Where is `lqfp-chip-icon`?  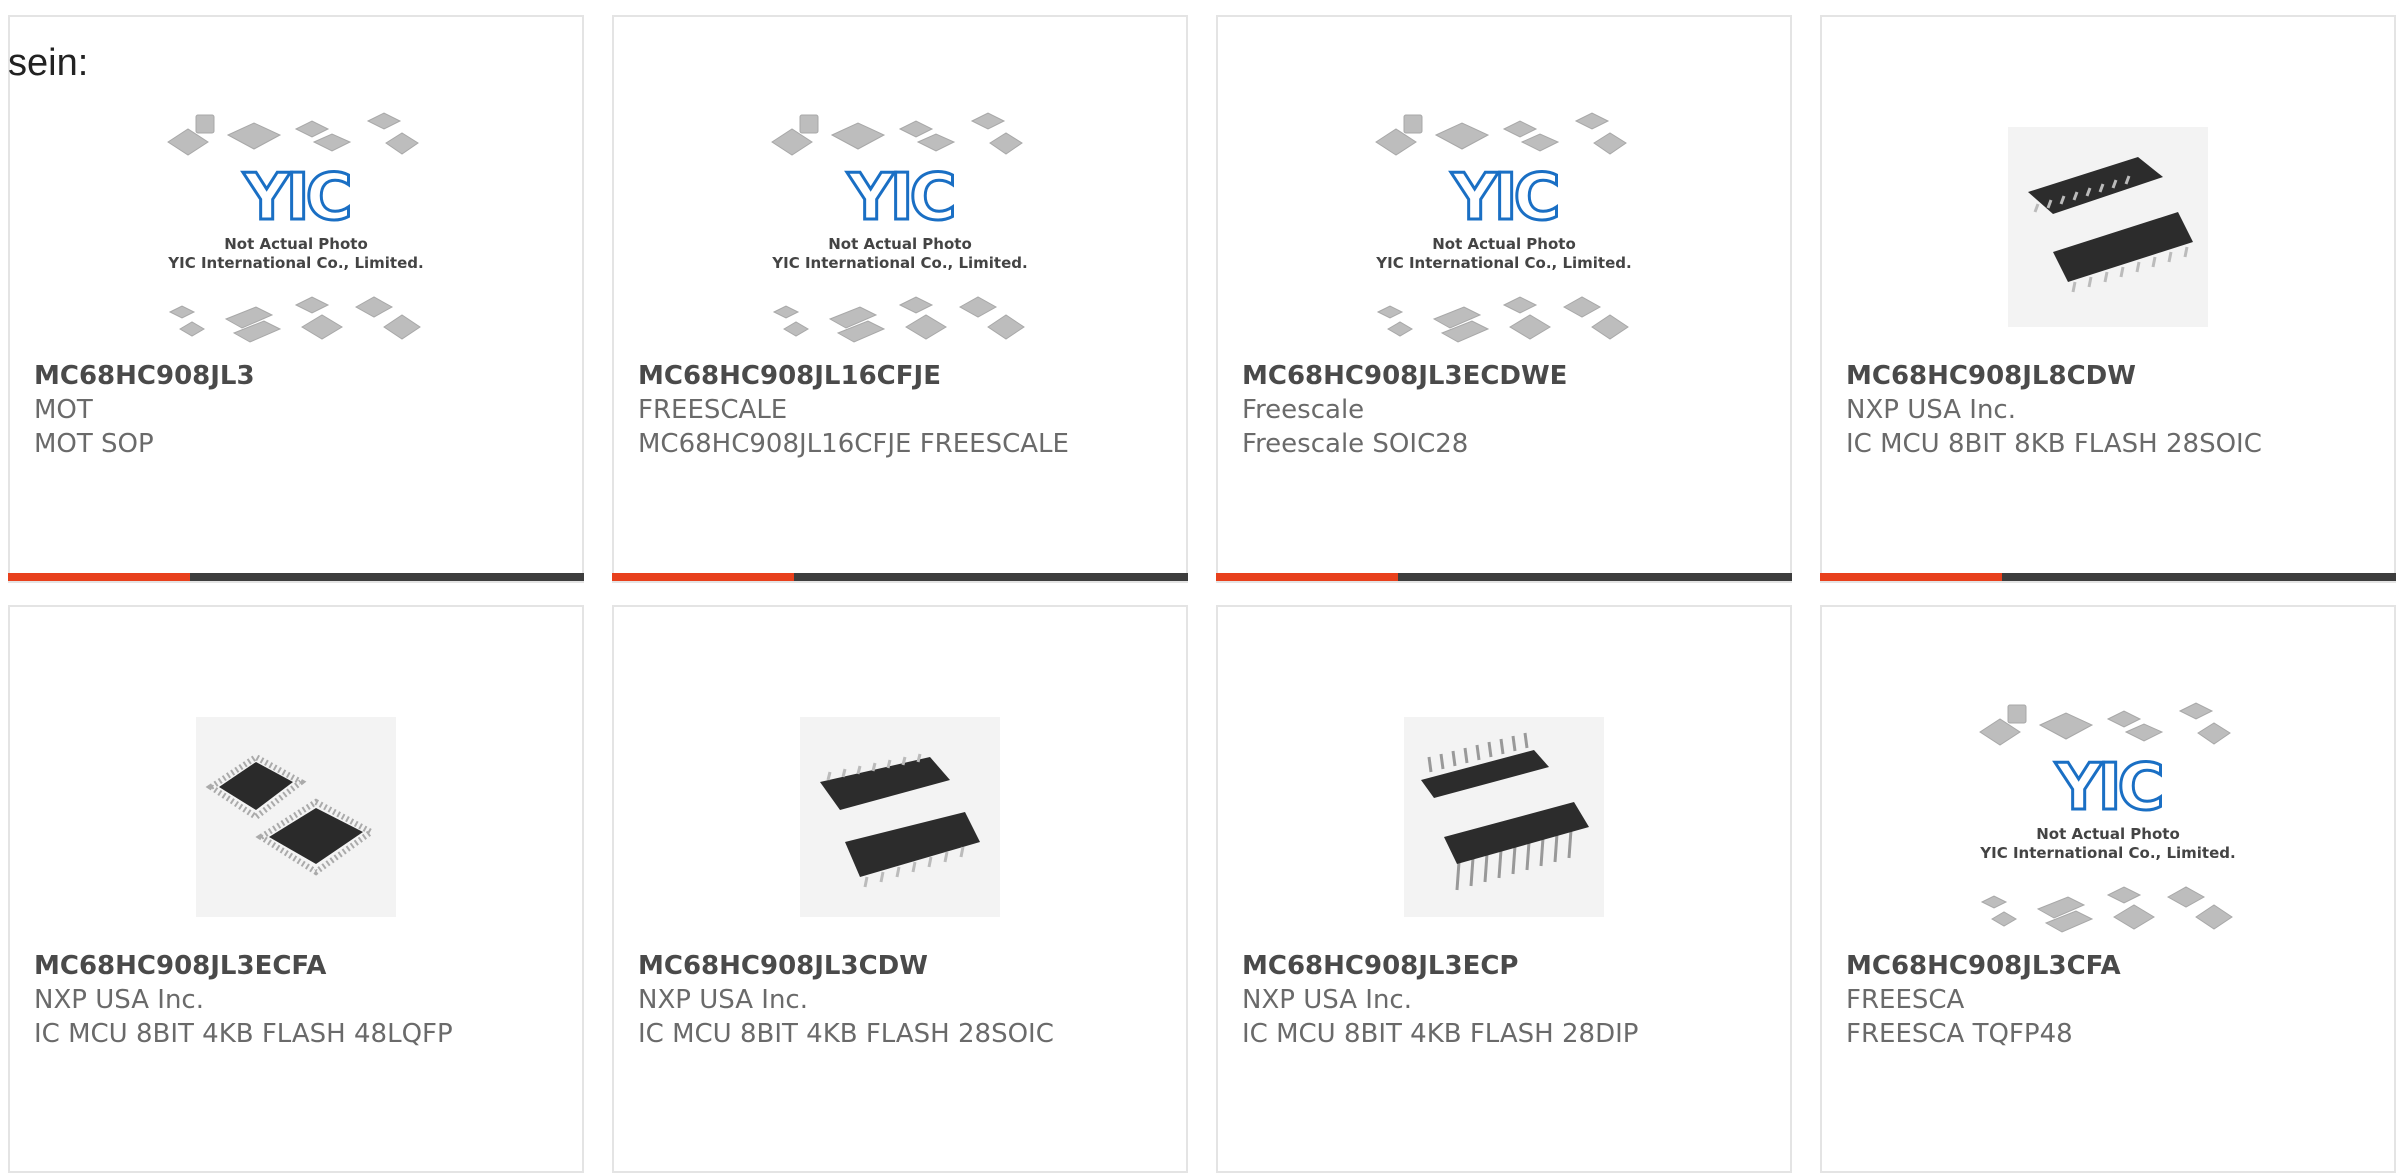
lqfp-chip-icon is located at coordinates (291, 814).